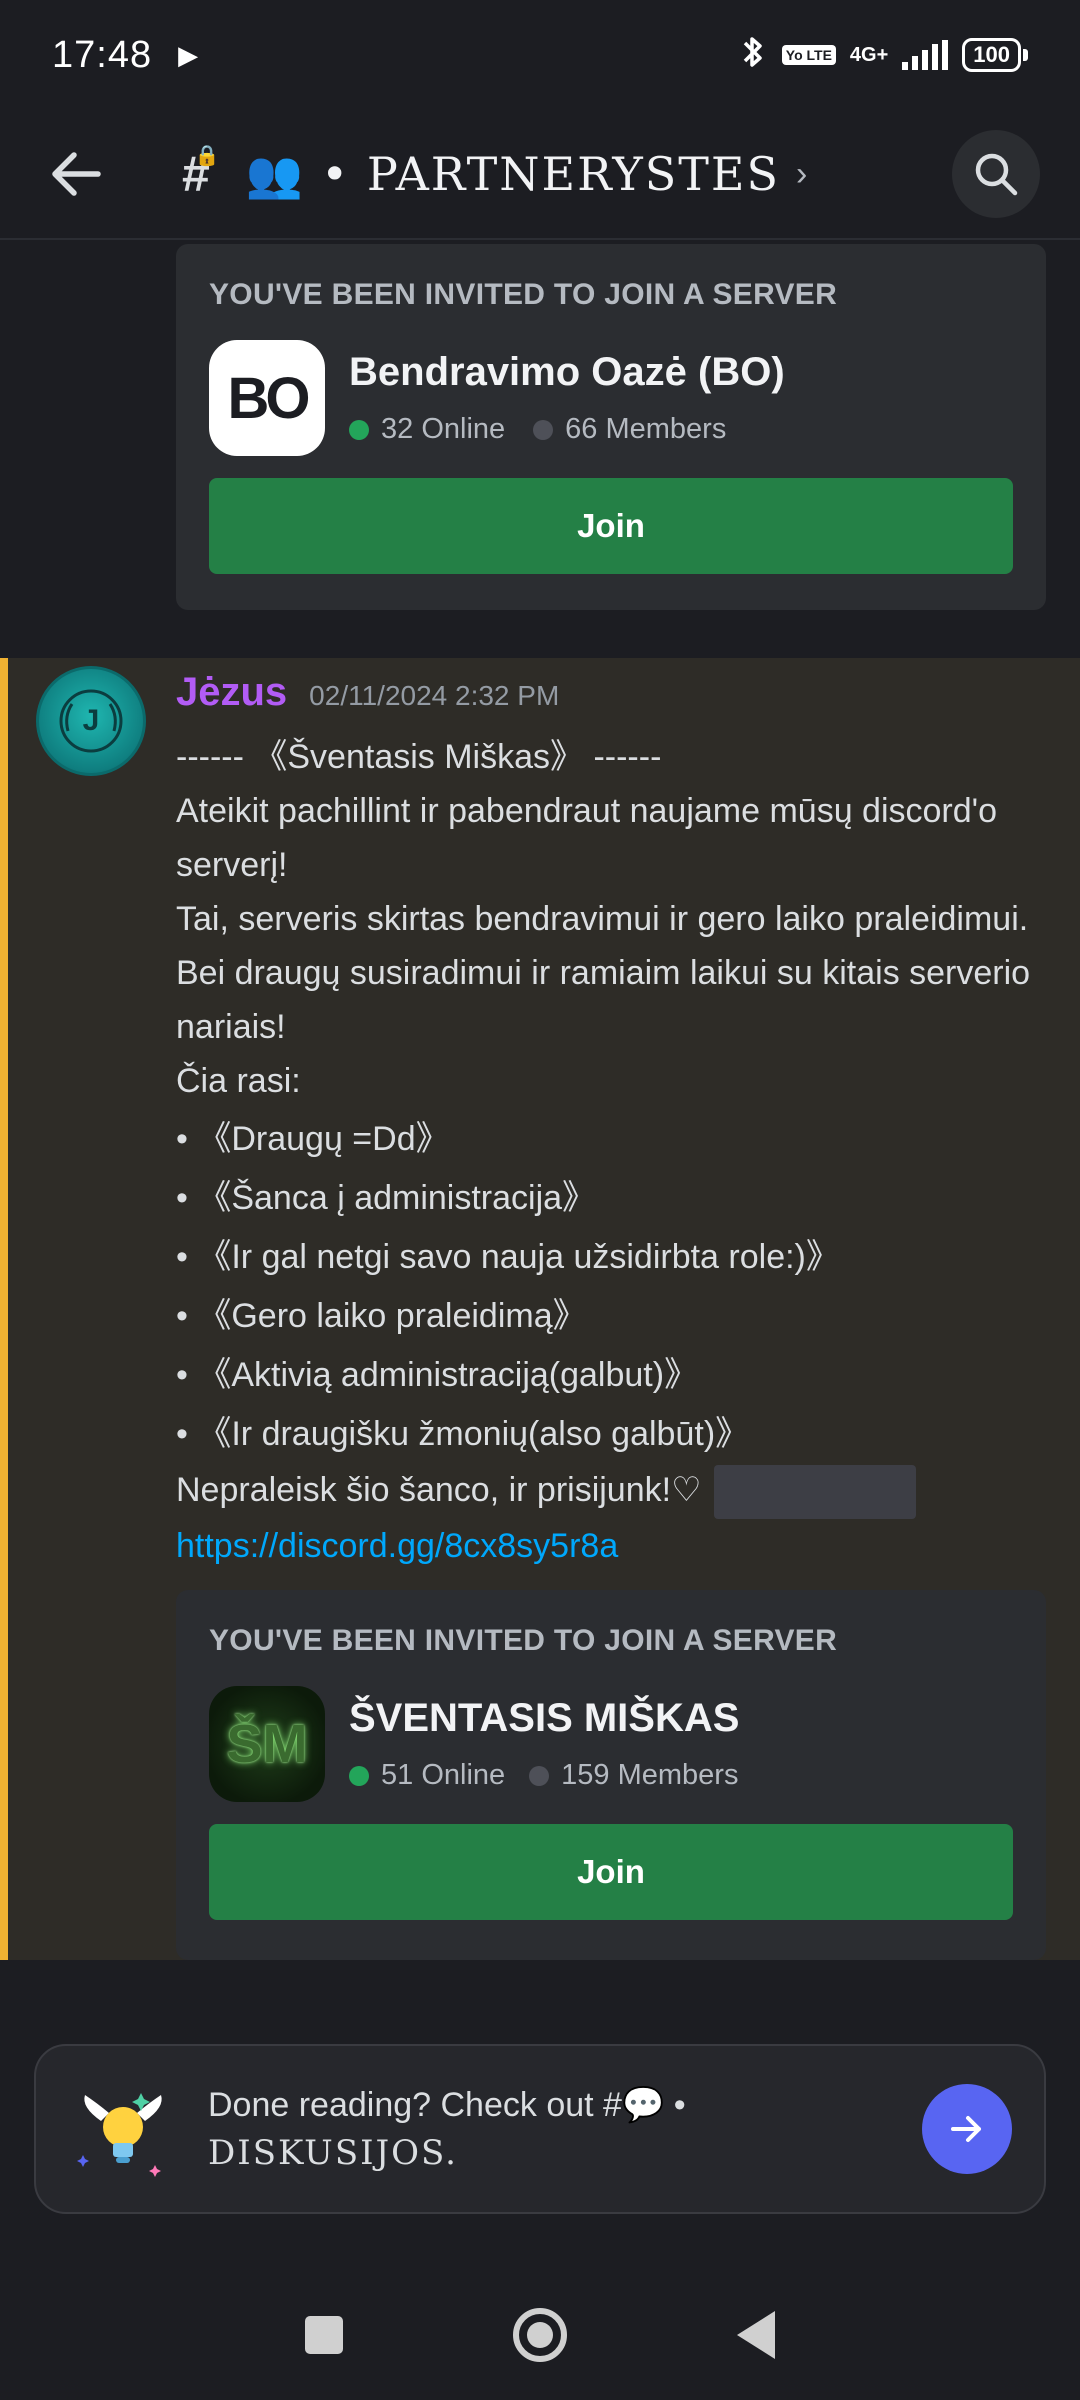 The height and width of the screenshot is (2400, 1080). Describe the element at coordinates (646, 429) in the screenshot. I see `member-count: 66 Members` at that location.